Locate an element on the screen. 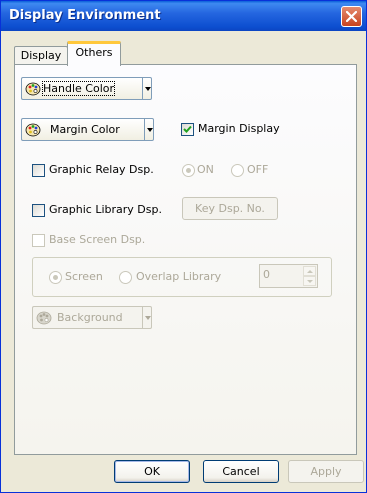  tab-display: Display is located at coordinates (41, 55).